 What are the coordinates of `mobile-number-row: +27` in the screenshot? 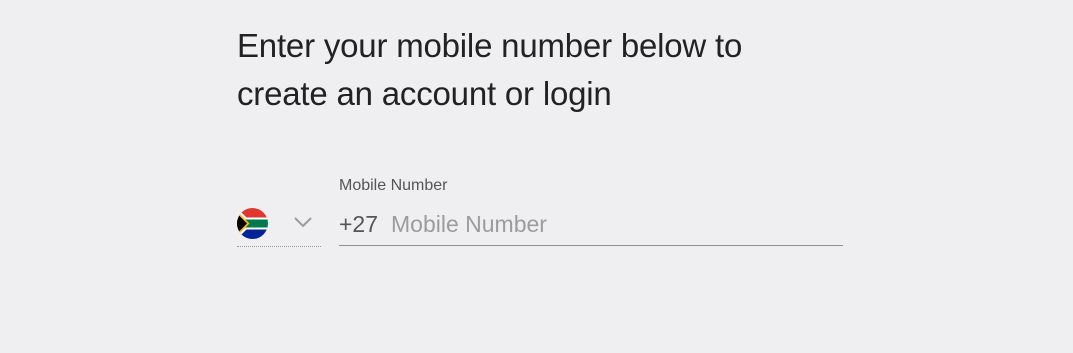 It's located at (591, 226).